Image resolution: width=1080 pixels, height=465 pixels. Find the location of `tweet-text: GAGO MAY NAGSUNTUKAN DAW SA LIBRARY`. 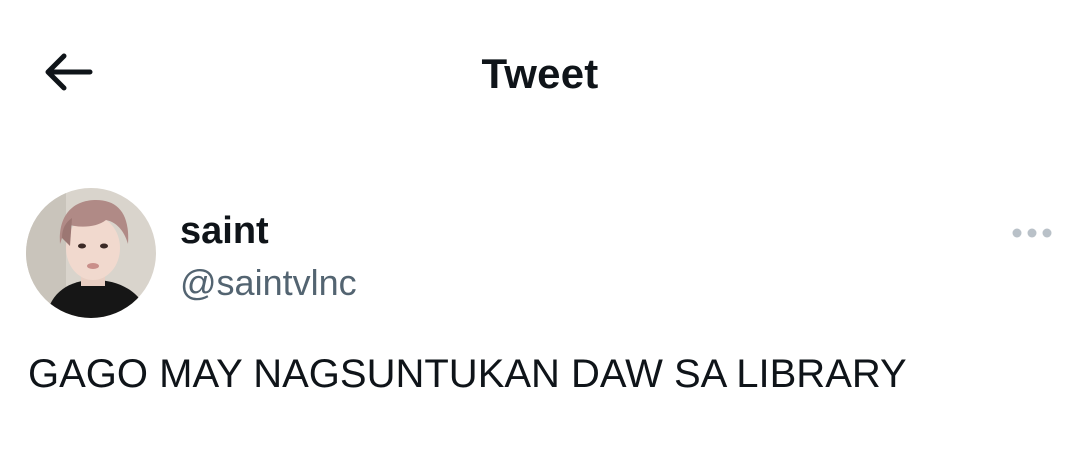

tweet-text: GAGO MAY NAGSUNTUKAN DAW SA LIBRARY is located at coordinates (467, 374).